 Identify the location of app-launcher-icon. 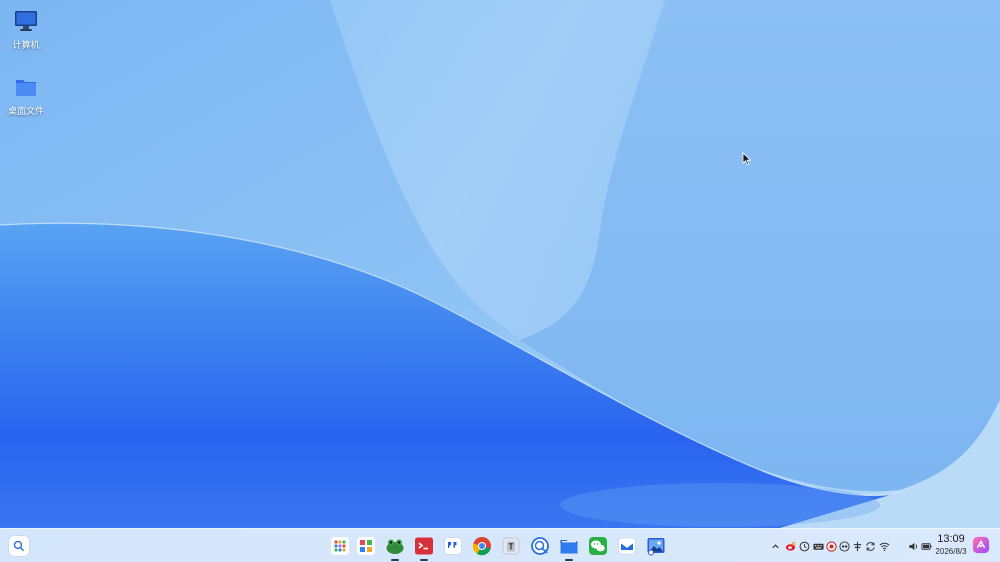
(340, 546).